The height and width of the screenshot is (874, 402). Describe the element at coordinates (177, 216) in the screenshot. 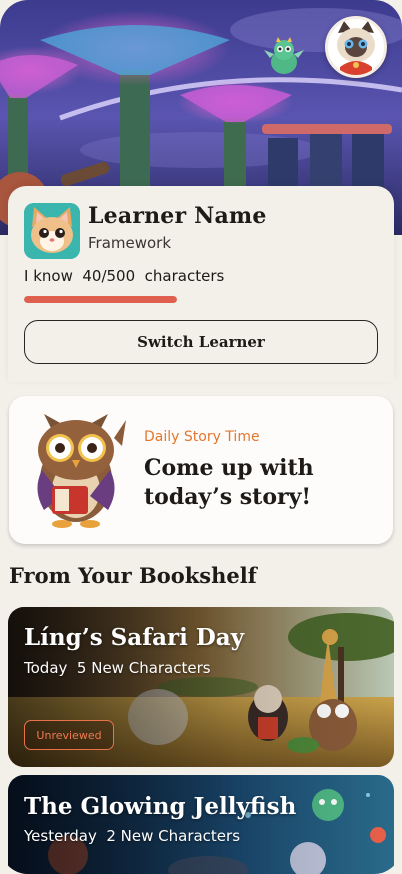

I see `learner-name: Learner Name` at that location.